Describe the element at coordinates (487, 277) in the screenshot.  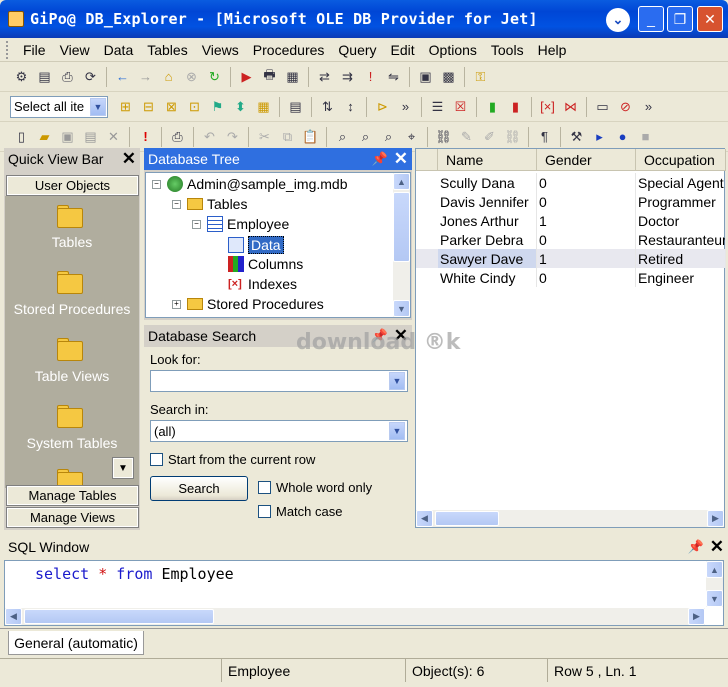
I see `cell-name: White Cindy` at that location.